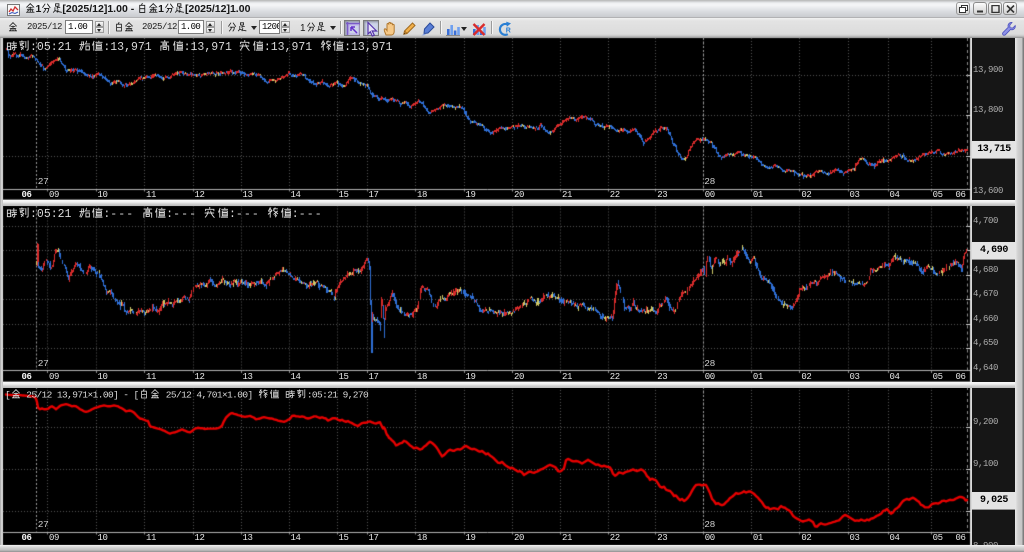 Image resolution: width=1024 pixels, height=552 pixels. I want to click on gold-label, so click(13, 28).